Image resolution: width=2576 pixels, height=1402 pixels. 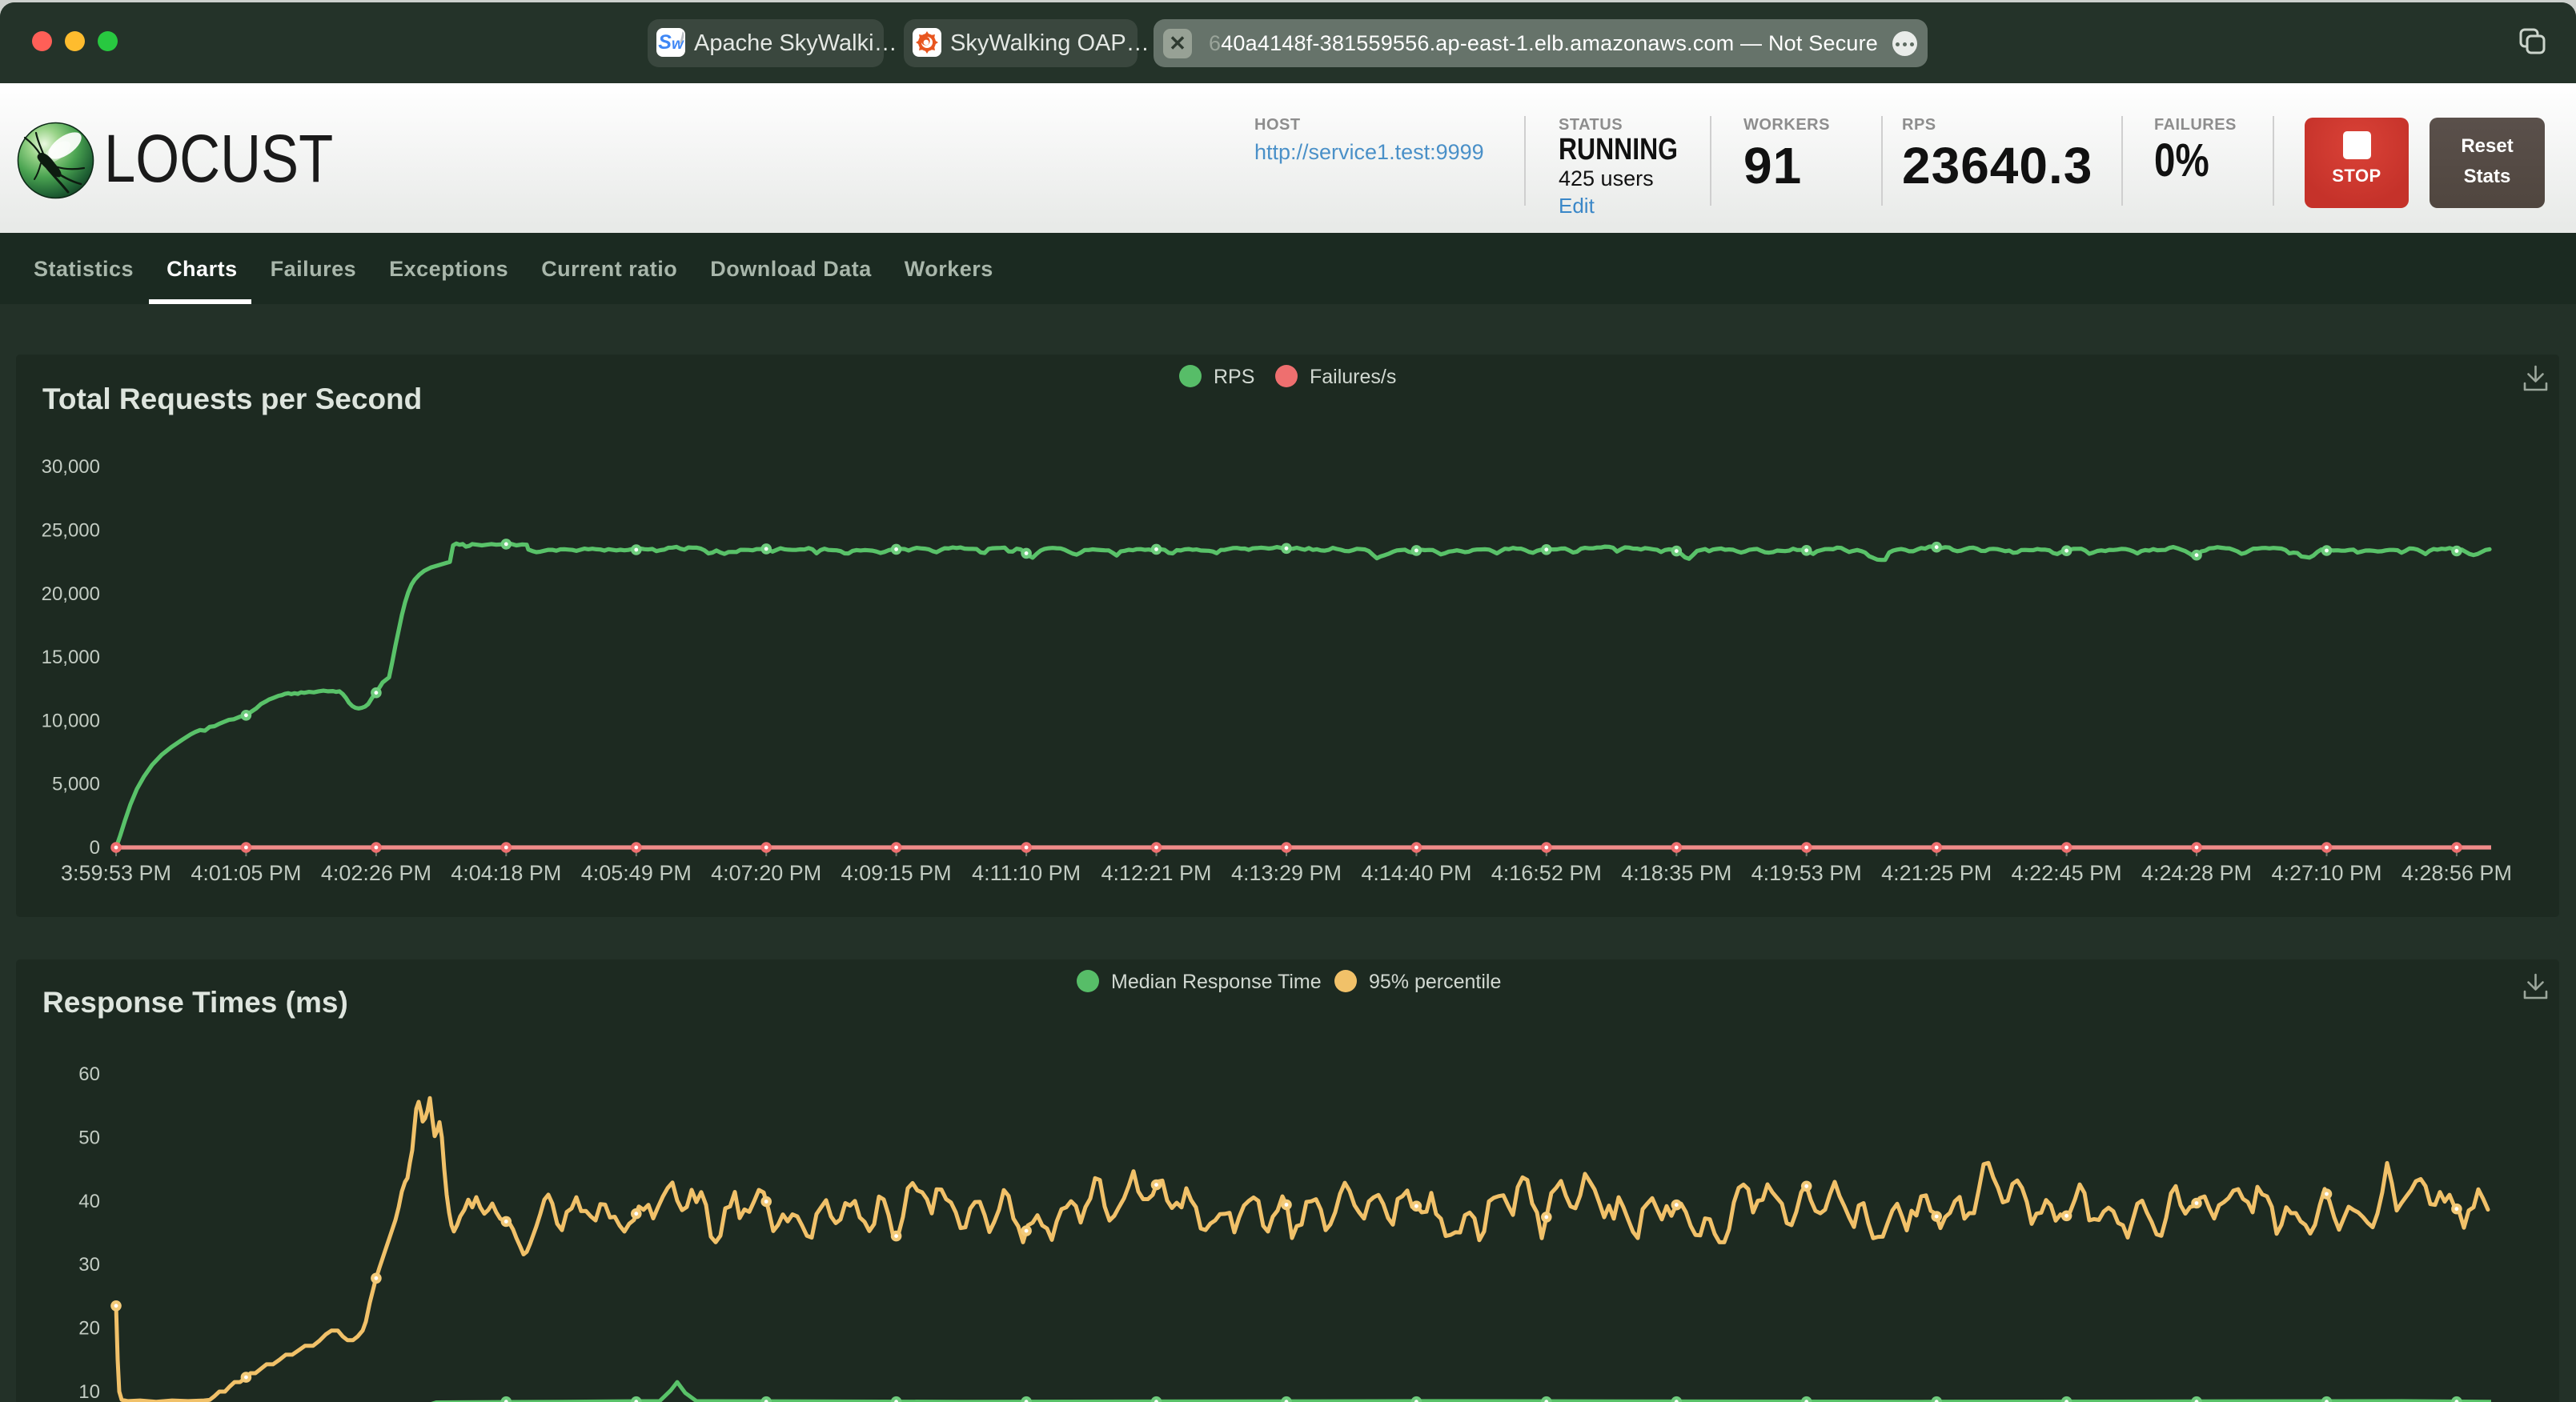 I want to click on svg-text: Failures/s, so click(x=1353, y=377).